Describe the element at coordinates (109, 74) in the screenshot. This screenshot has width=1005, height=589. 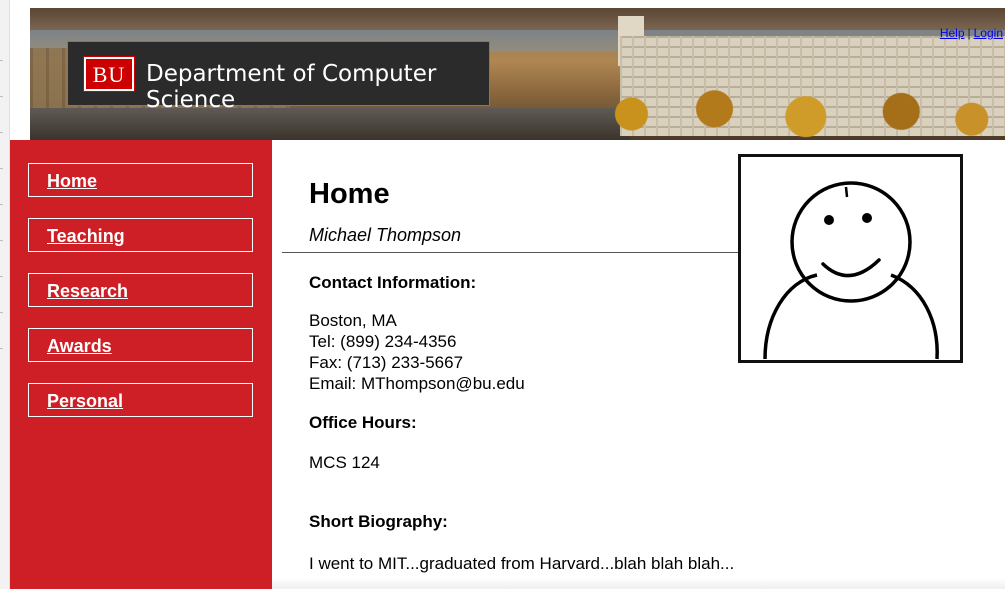
I see `bu-logo-icon: BU` at that location.